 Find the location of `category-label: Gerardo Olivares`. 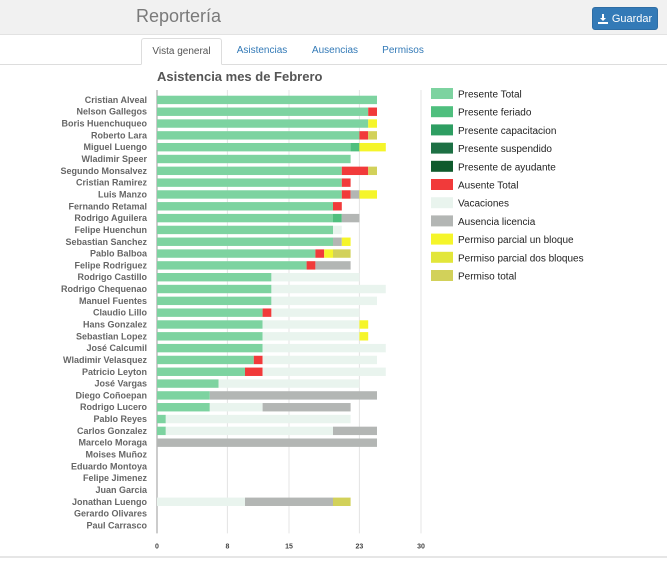

category-label: Gerardo Olivares is located at coordinates (110, 514).